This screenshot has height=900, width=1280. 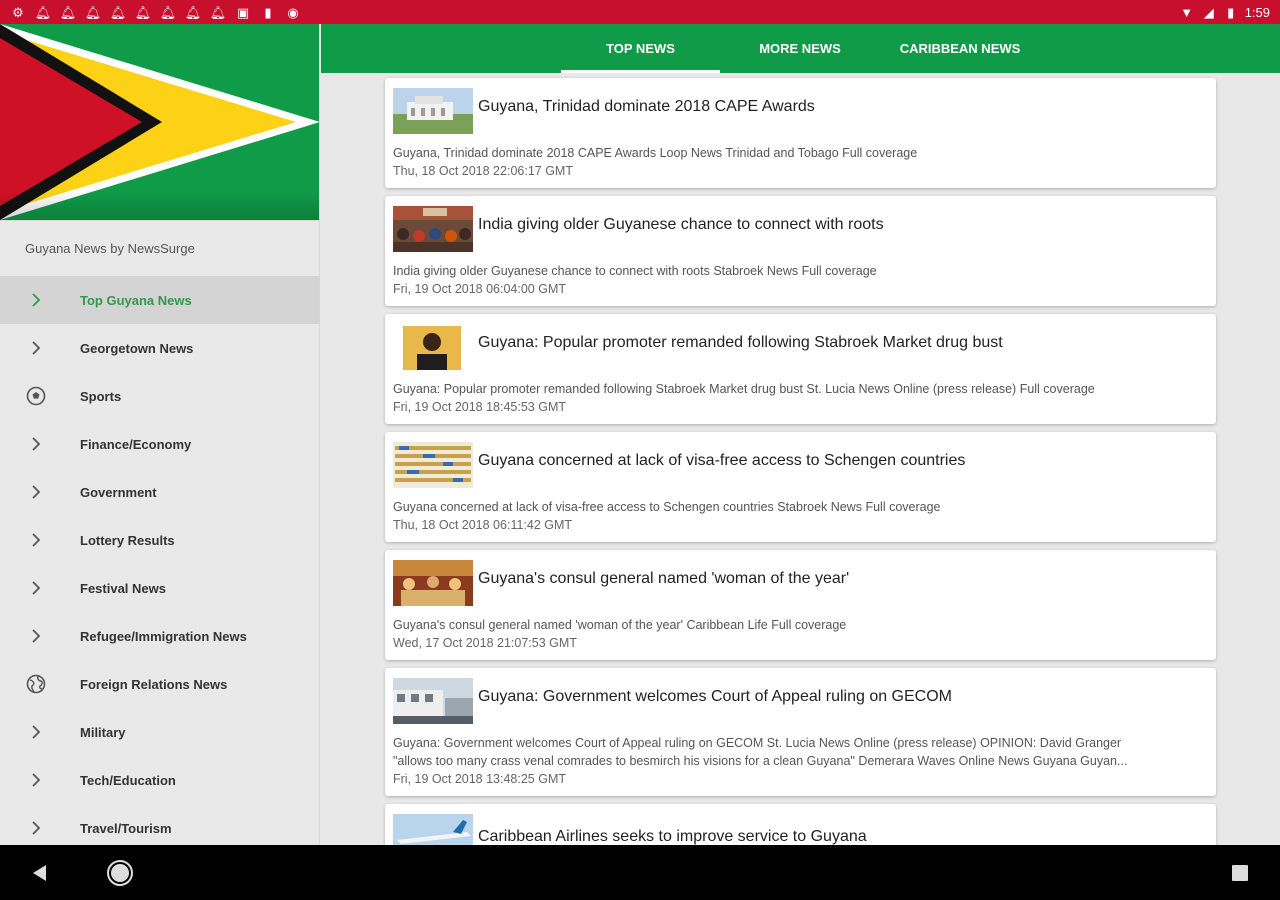 I want to click on recents-icon, so click(x=1240, y=873).